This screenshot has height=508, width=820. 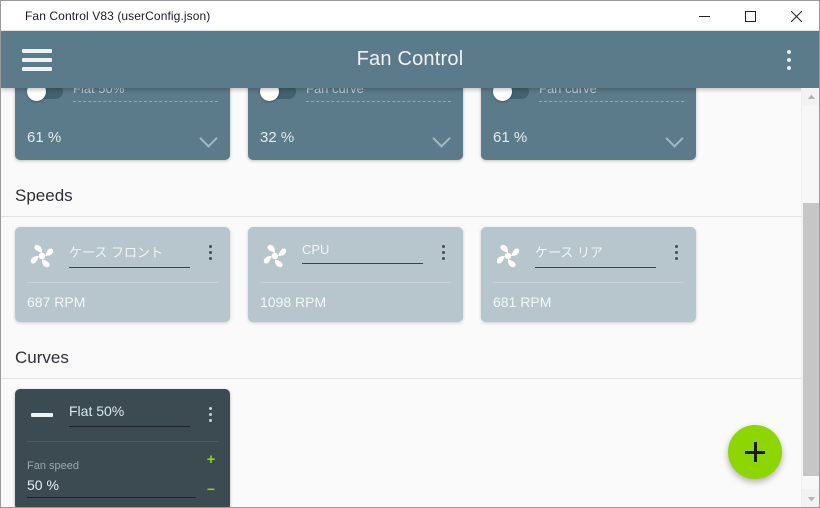 What do you see at coordinates (210, 411) in the screenshot?
I see `curve-card-menu-icon` at bounding box center [210, 411].